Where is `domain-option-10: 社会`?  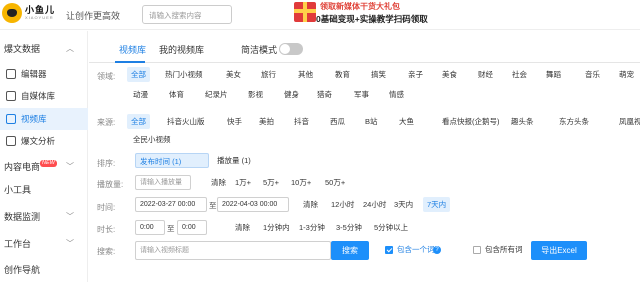 domain-option-10: 社会 is located at coordinates (519, 74).